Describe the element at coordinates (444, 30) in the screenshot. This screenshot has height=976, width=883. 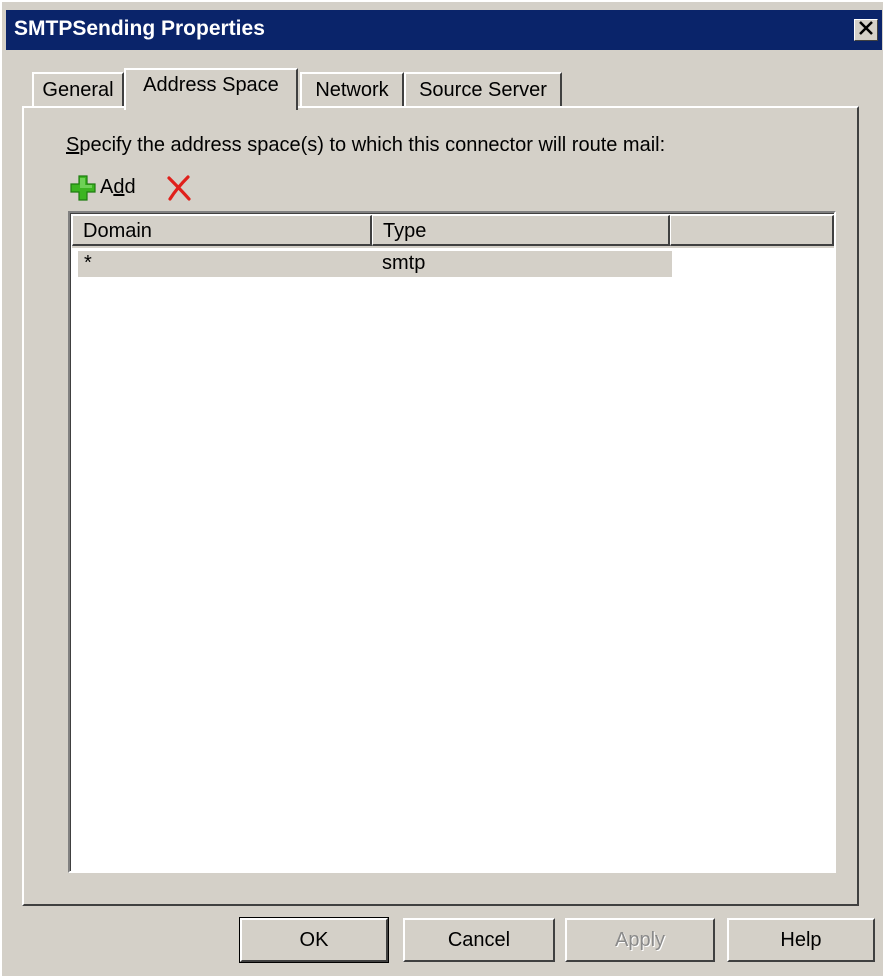
I see `title-bar: SMTPSending Properties` at that location.